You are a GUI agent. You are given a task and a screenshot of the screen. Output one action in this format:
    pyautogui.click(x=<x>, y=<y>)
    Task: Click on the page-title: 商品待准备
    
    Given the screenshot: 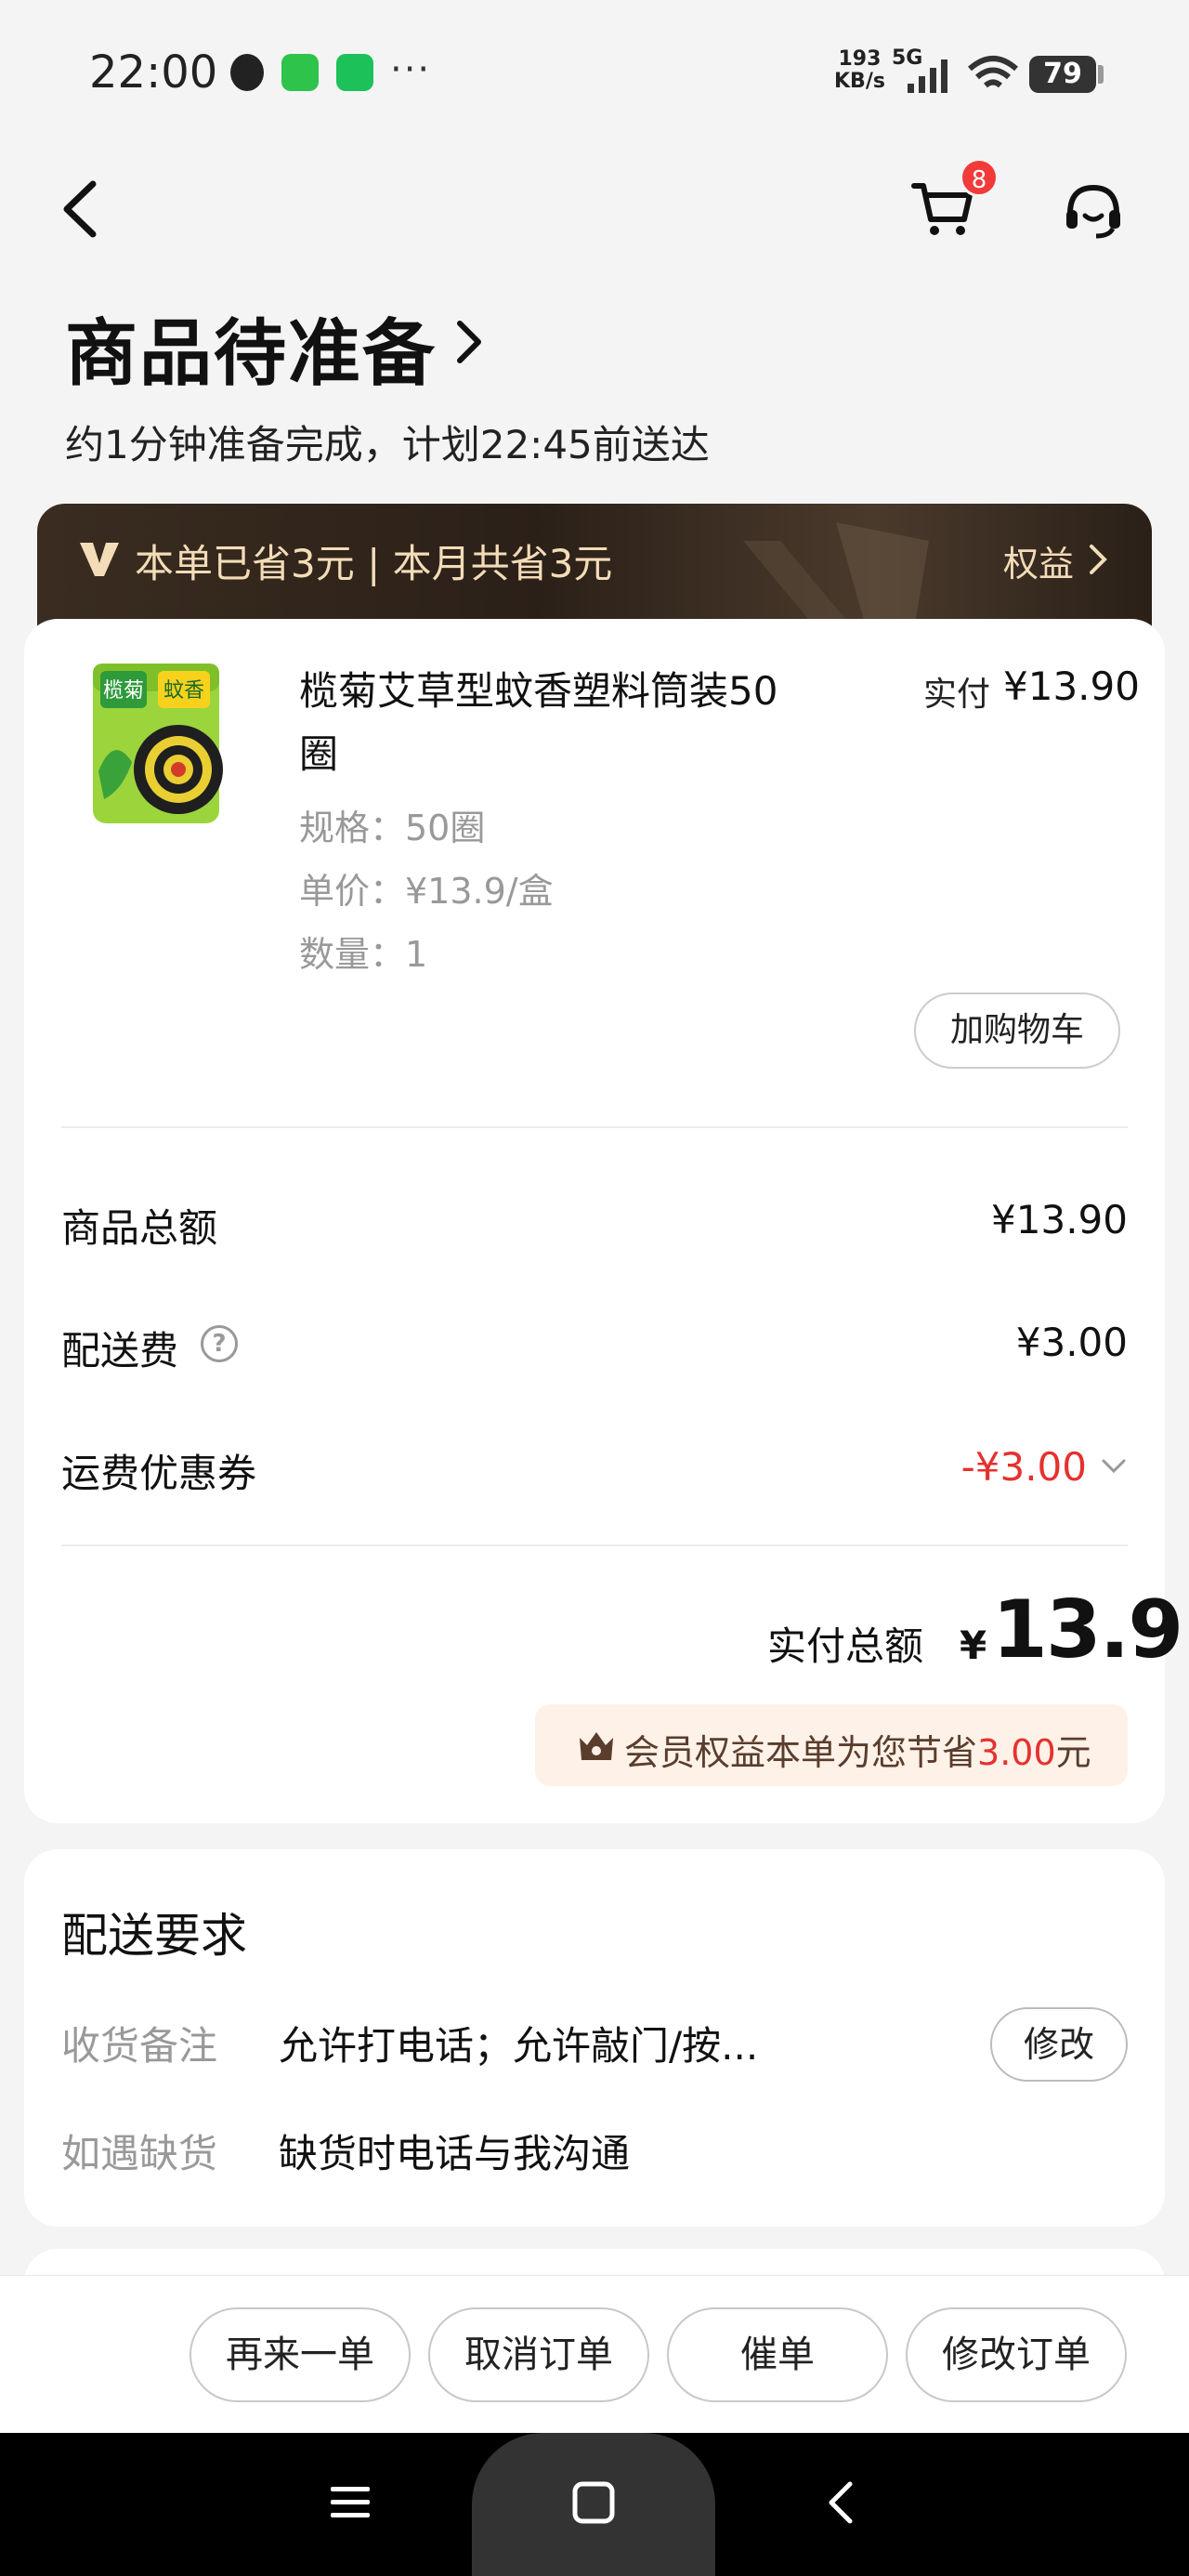 What is the action you would take?
    pyautogui.click(x=251, y=348)
    